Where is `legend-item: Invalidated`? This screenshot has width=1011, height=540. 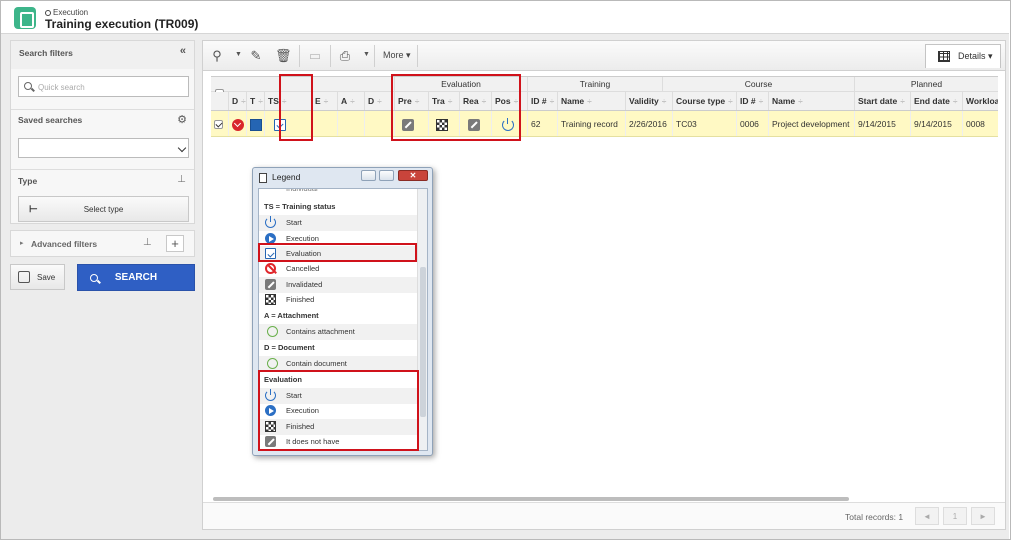
legend-item: Invalidated is located at coordinates (338, 285).